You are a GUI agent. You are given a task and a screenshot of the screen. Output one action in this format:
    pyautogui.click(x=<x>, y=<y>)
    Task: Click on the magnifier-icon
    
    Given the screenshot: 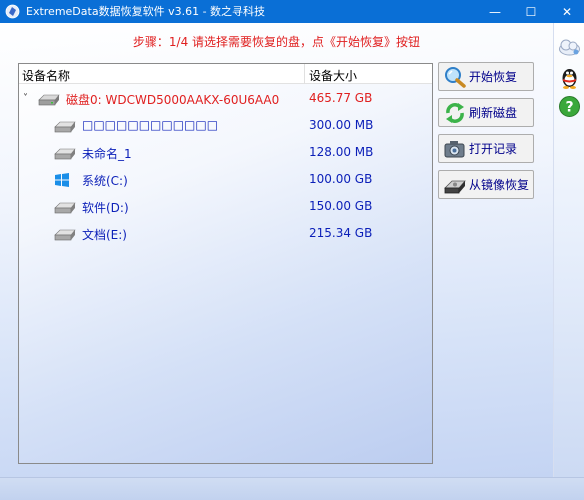 What is the action you would take?
    pyautogui.click(x=455, y=77)
    